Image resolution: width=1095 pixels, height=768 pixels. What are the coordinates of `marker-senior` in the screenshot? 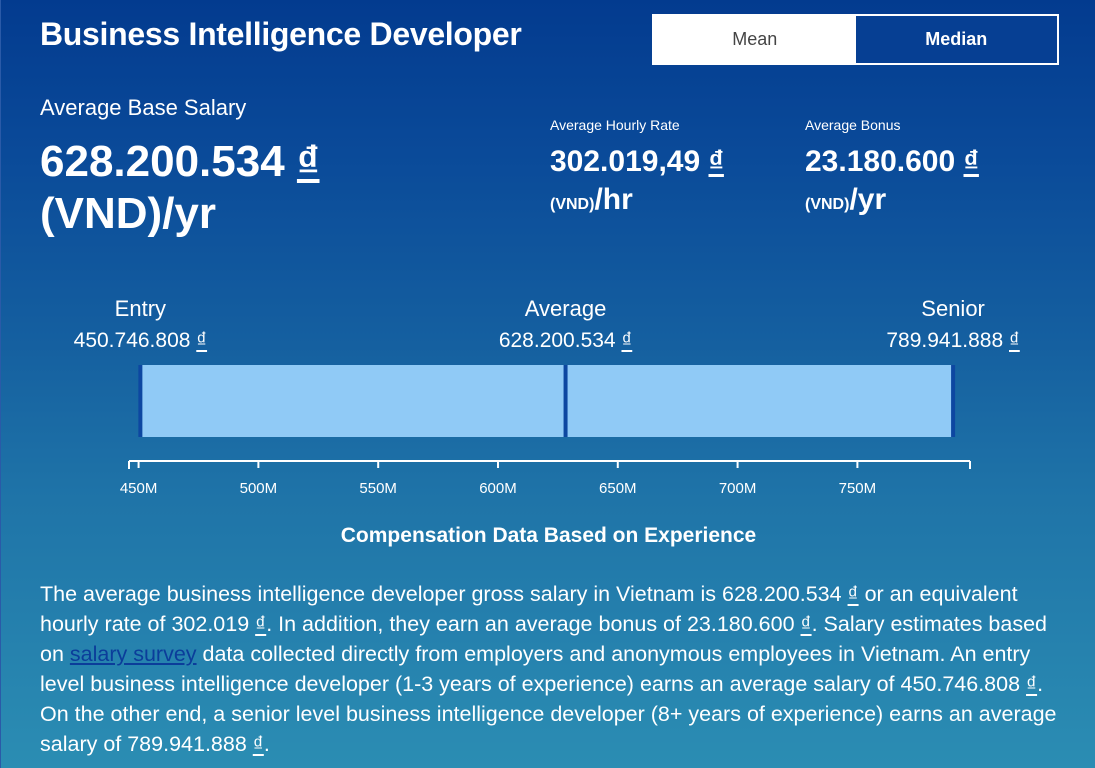 It's located at (953, 401).